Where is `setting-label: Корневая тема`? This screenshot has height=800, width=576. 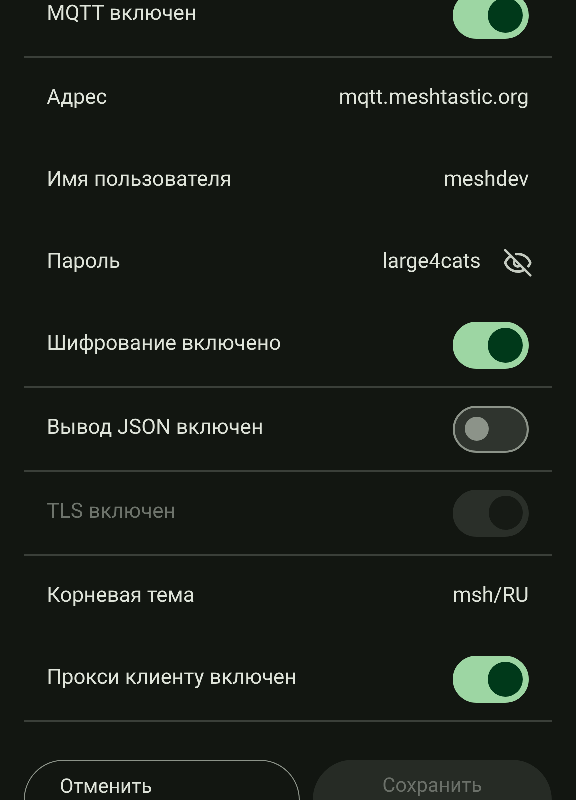 setting-label: Корневая тема is located at coordinates (121, 596).